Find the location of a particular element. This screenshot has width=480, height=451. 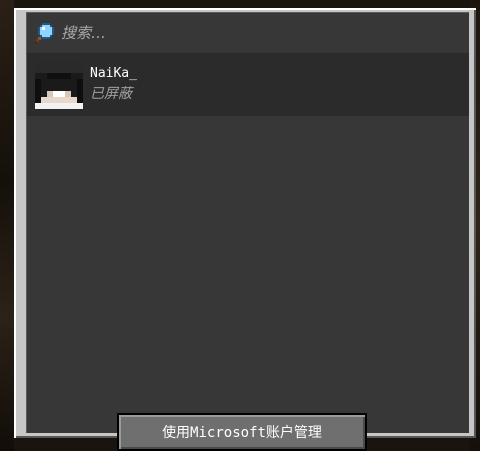

world-backdrop-left is located at coordinates (7, 225).